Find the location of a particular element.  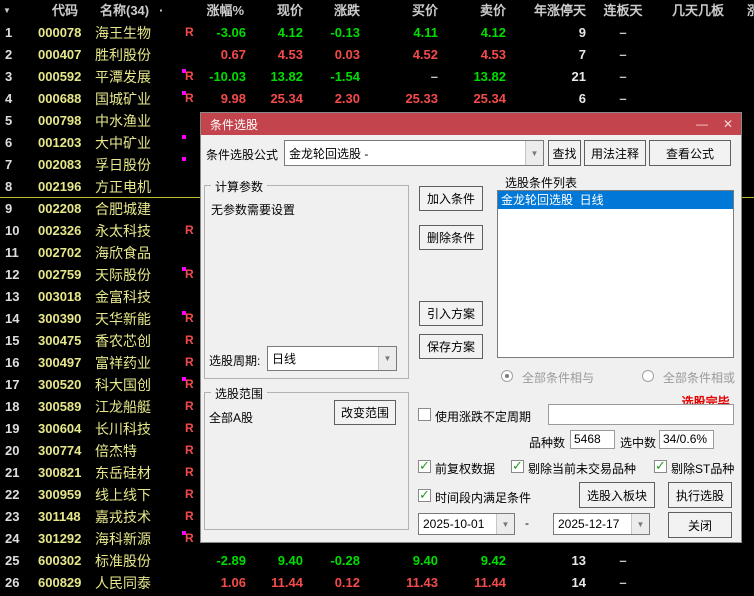

row-number: 15 is located at coordinates (12, 340).